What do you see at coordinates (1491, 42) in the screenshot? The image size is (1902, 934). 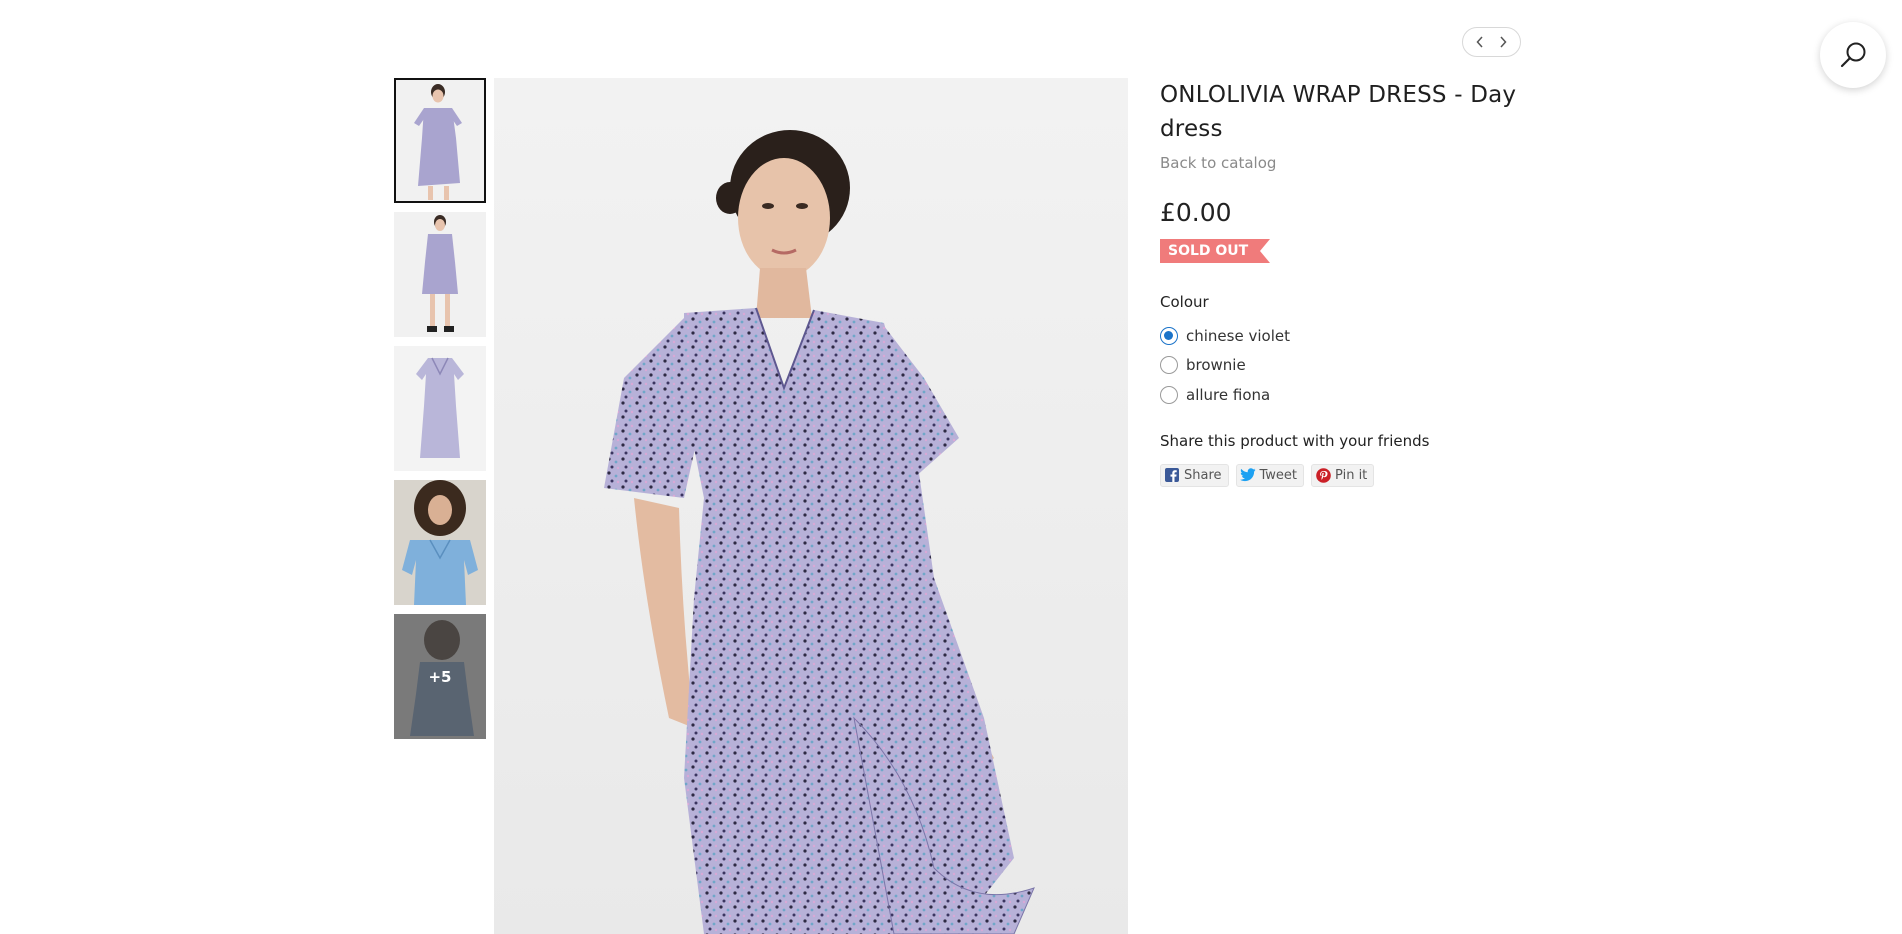 I see `product-pager` at bounding box center [1491, 42].